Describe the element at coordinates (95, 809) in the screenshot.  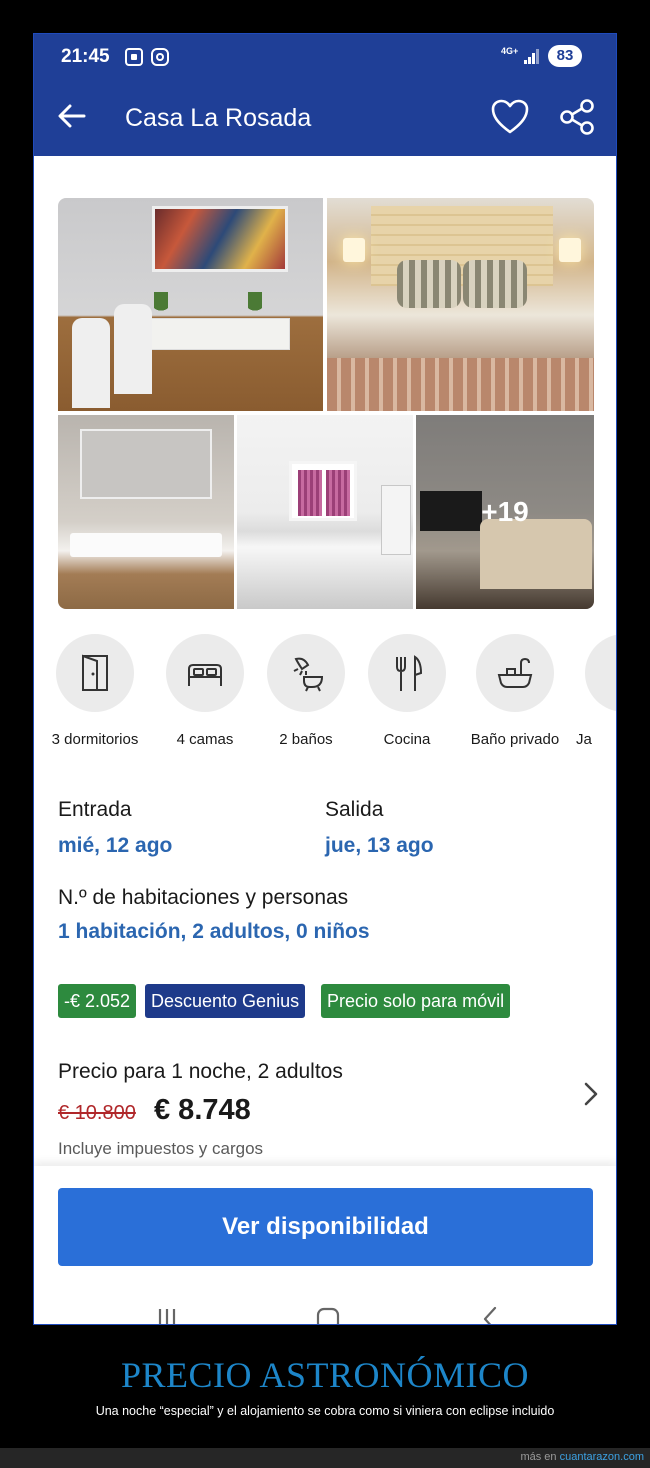
I see `checkin-label: Entrada` at that location.